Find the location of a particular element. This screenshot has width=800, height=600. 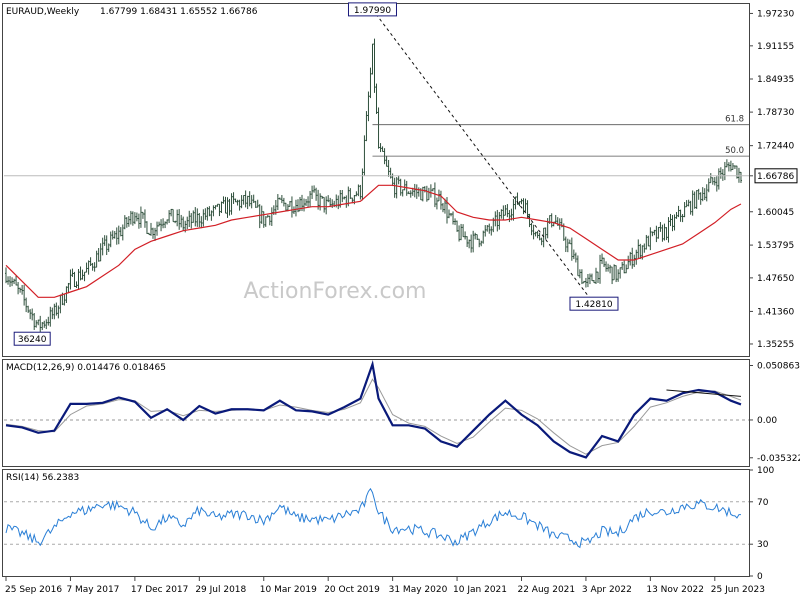

fib-level-label: 61.8 is located at coordinates (734, 120).